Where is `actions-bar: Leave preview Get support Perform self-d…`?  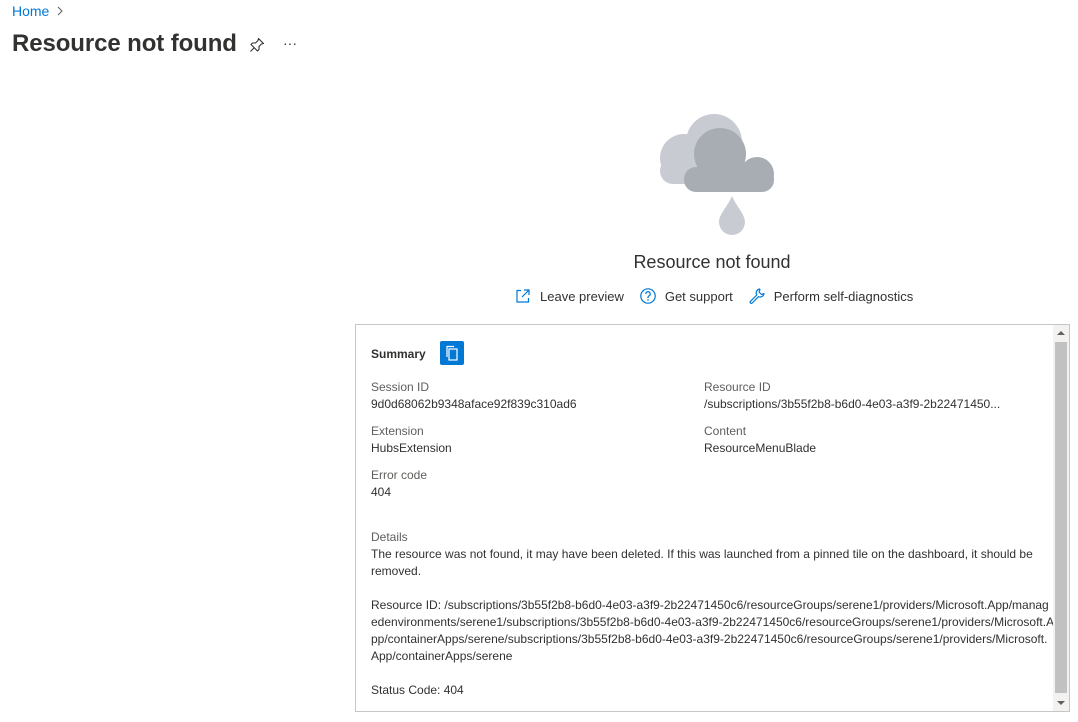
actions-bar: Leave preview Get support Perform self-d… is located at coordinates (721, 296).